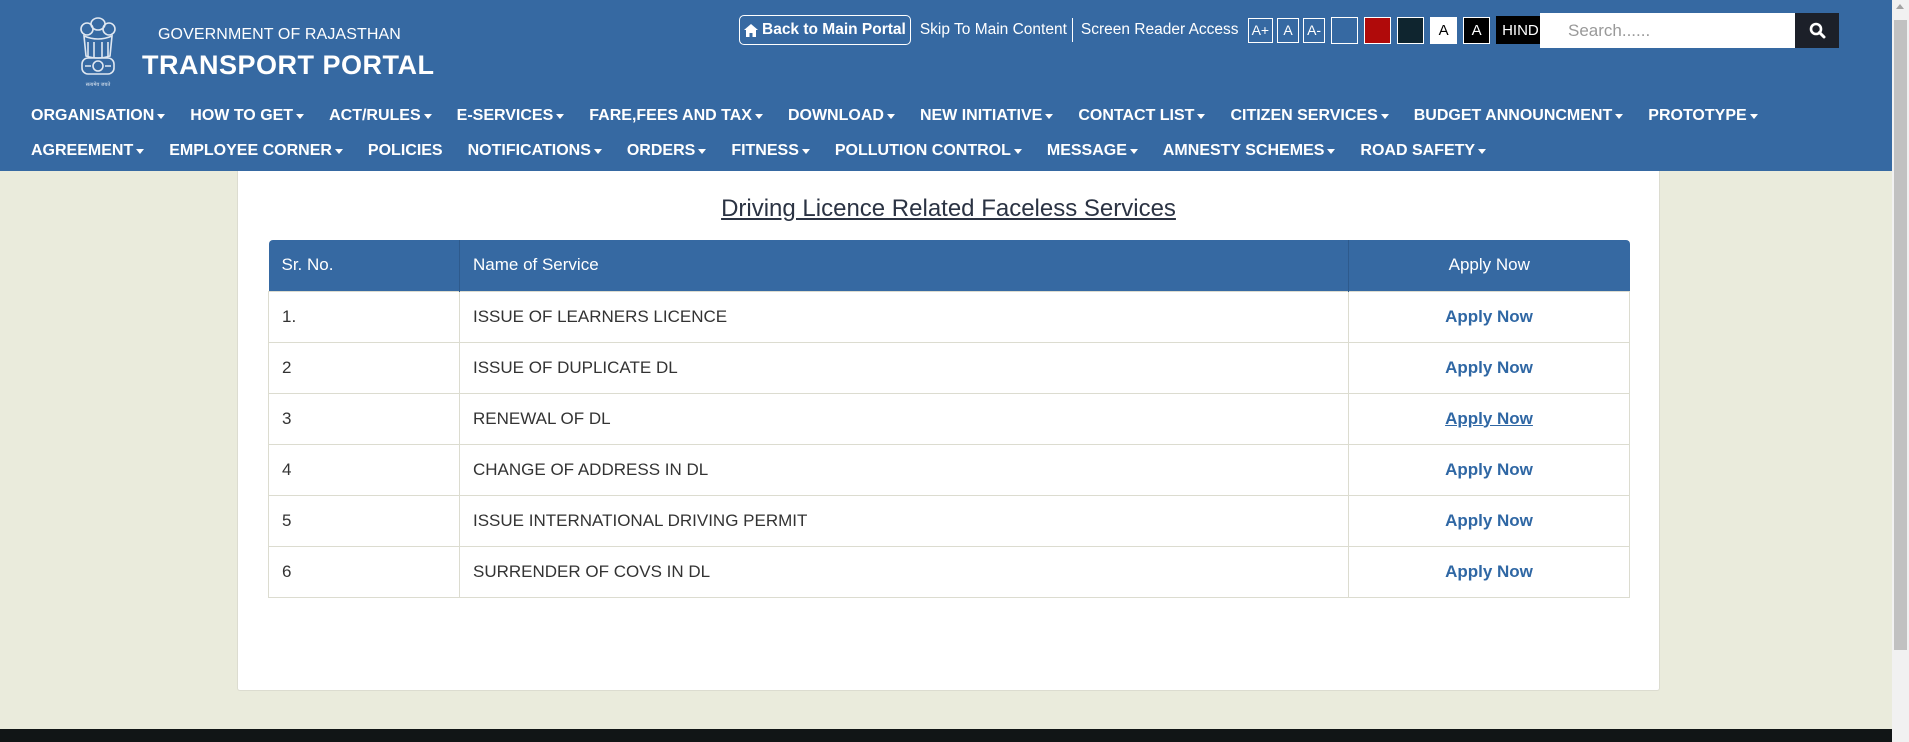  Describe the element at coordinates (288, 65) in the screenshot. I see `portal-title: TRANSPORT PORTAL` at that location.